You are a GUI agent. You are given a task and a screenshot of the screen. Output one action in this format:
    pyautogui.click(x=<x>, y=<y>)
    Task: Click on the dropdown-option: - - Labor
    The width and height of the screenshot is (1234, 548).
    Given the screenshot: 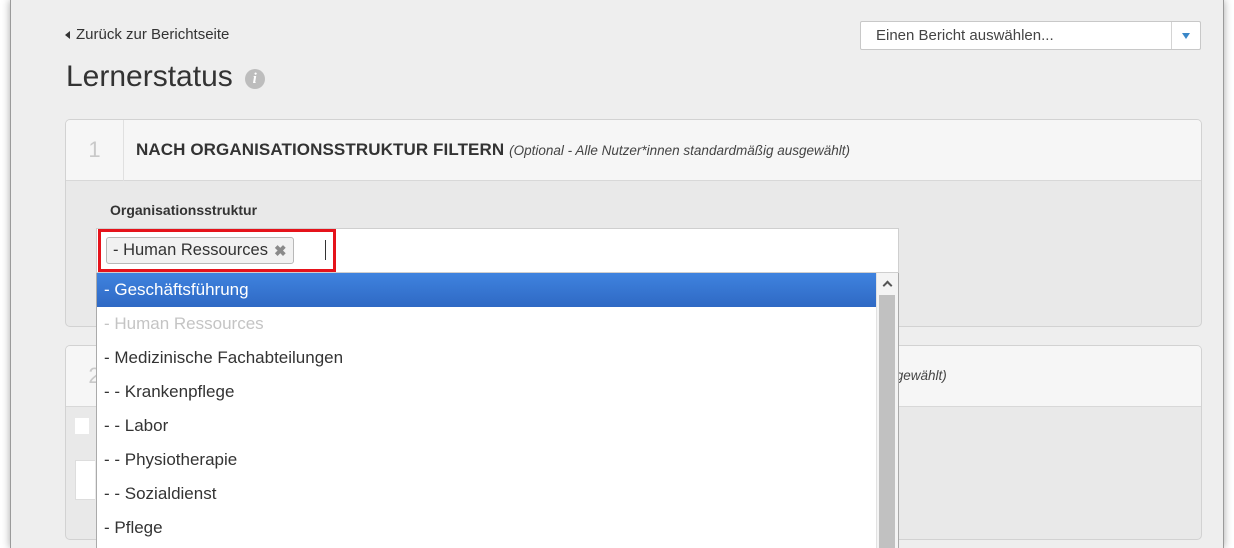 What is the action you would take?
    pyautogui.click(x=487, y=426)
    